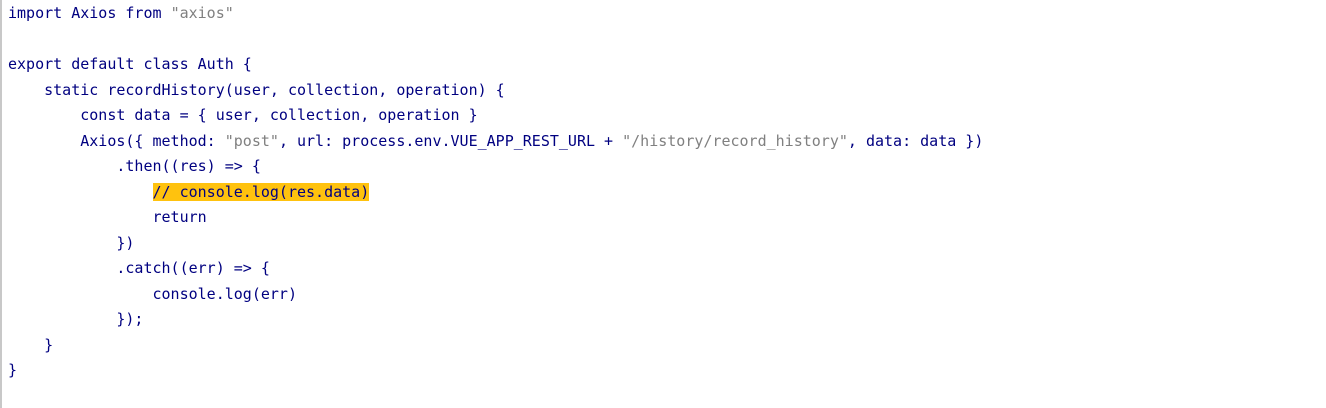  I want to click on highlighted-comment: // console.log(res.data), so click(261, 191).